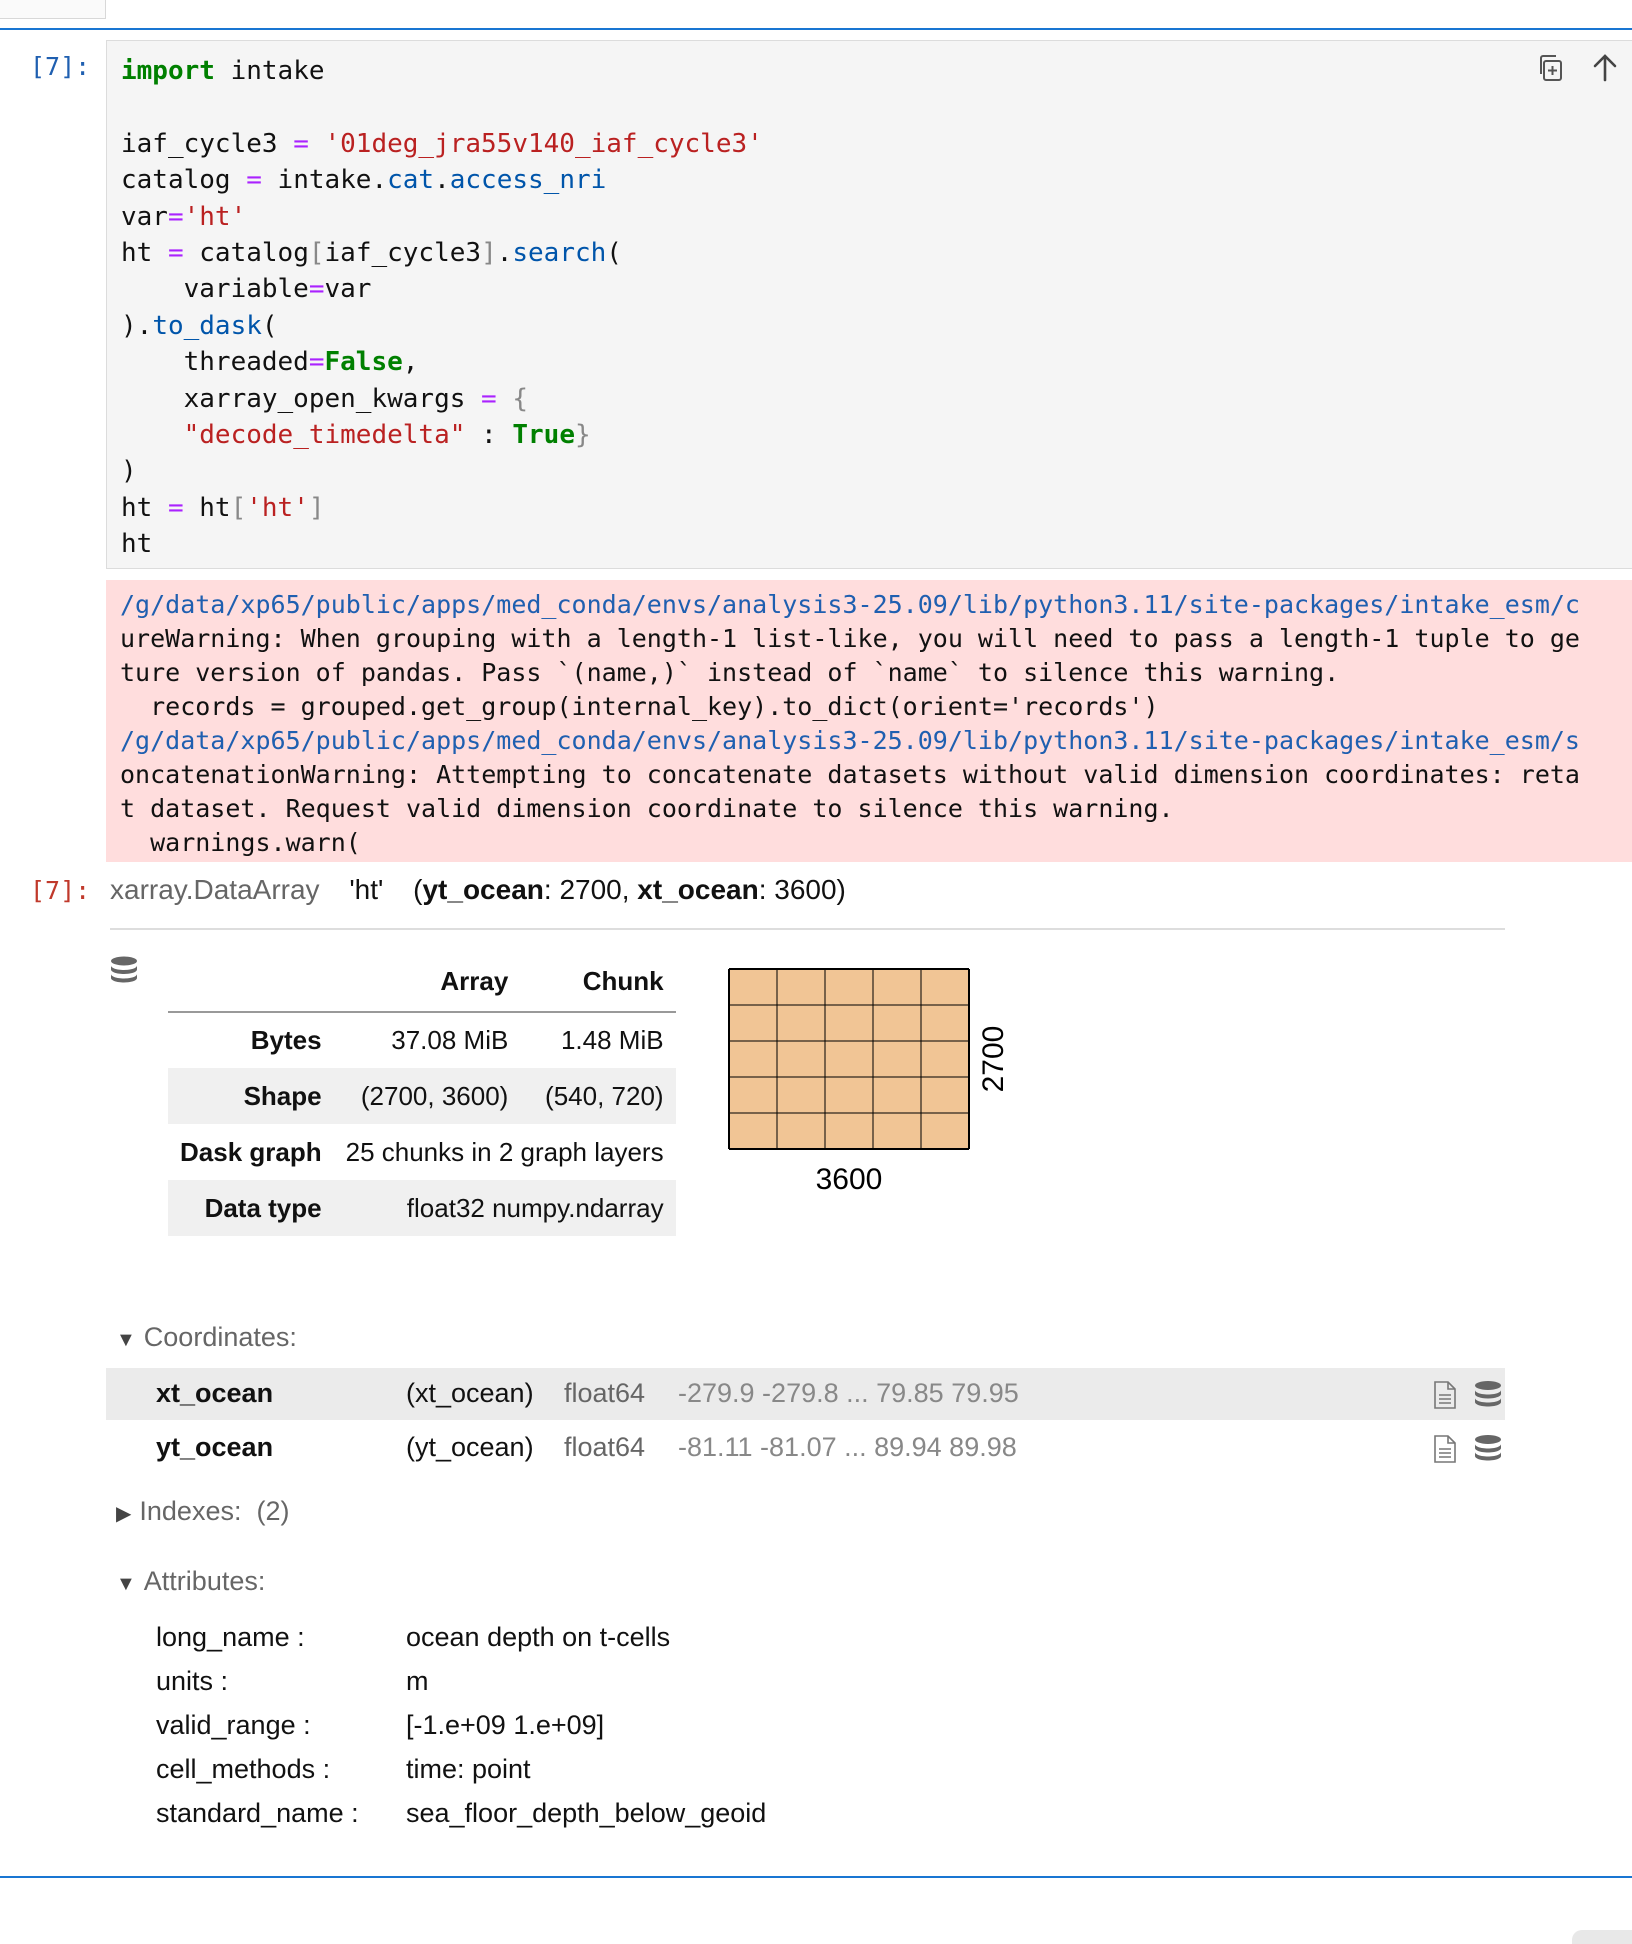 The width and height of the screenshot is (1632, 1944). What do you see at coordinates (215, 289) in the screenshot?
I see `code-token: variable` at bounding box center [215, 289].